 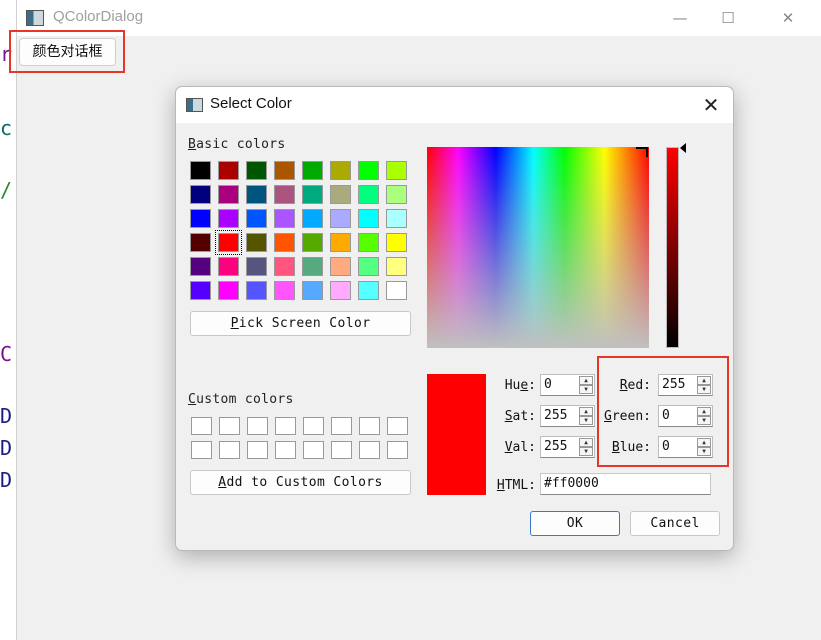 What do you see at coordinates (680, 18) in the screenshot?
I see `minimize-button: —` at bounding box center [680, 18].